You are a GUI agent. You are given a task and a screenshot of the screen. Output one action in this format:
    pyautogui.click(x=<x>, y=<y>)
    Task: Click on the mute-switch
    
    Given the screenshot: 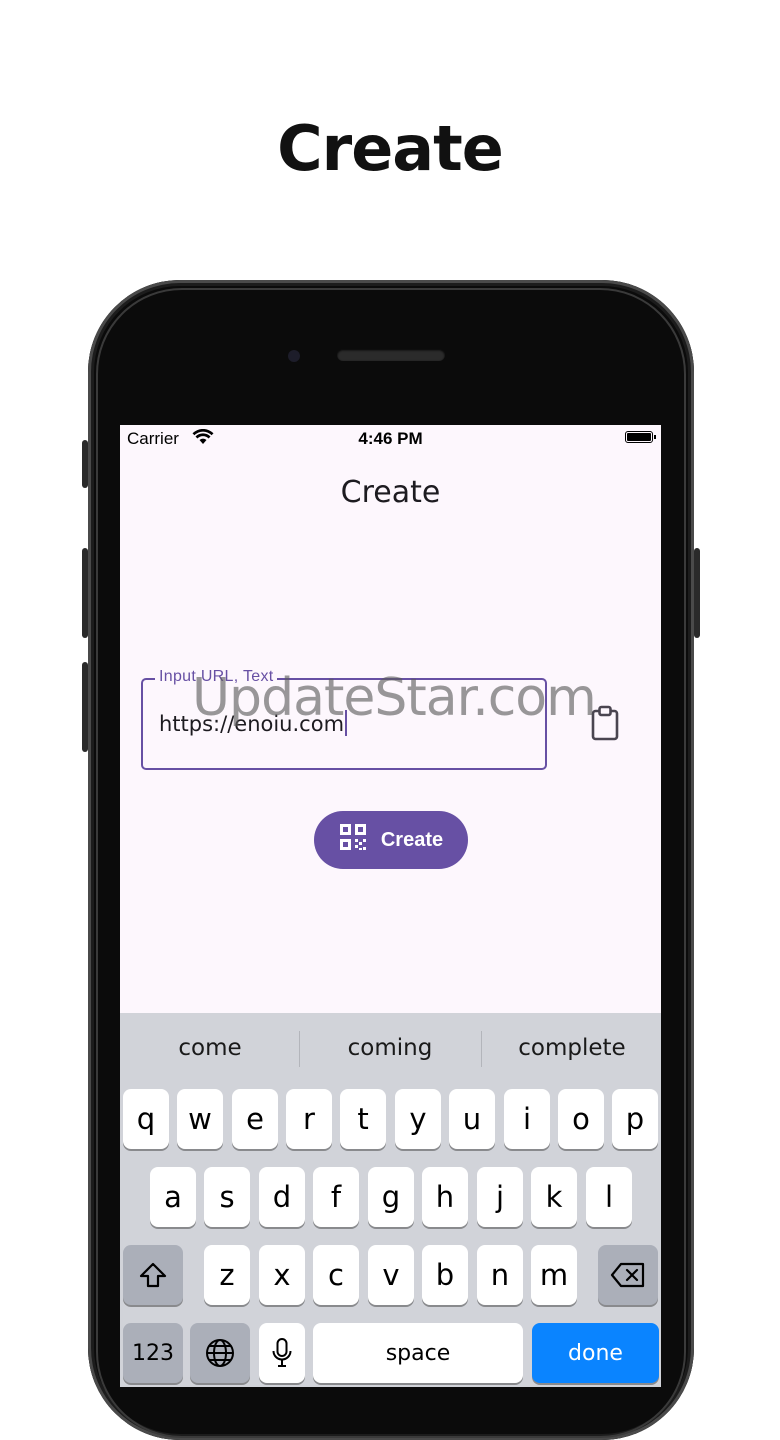 What is the action you would take?
    pyautogui.click(x=85, y=464)
    